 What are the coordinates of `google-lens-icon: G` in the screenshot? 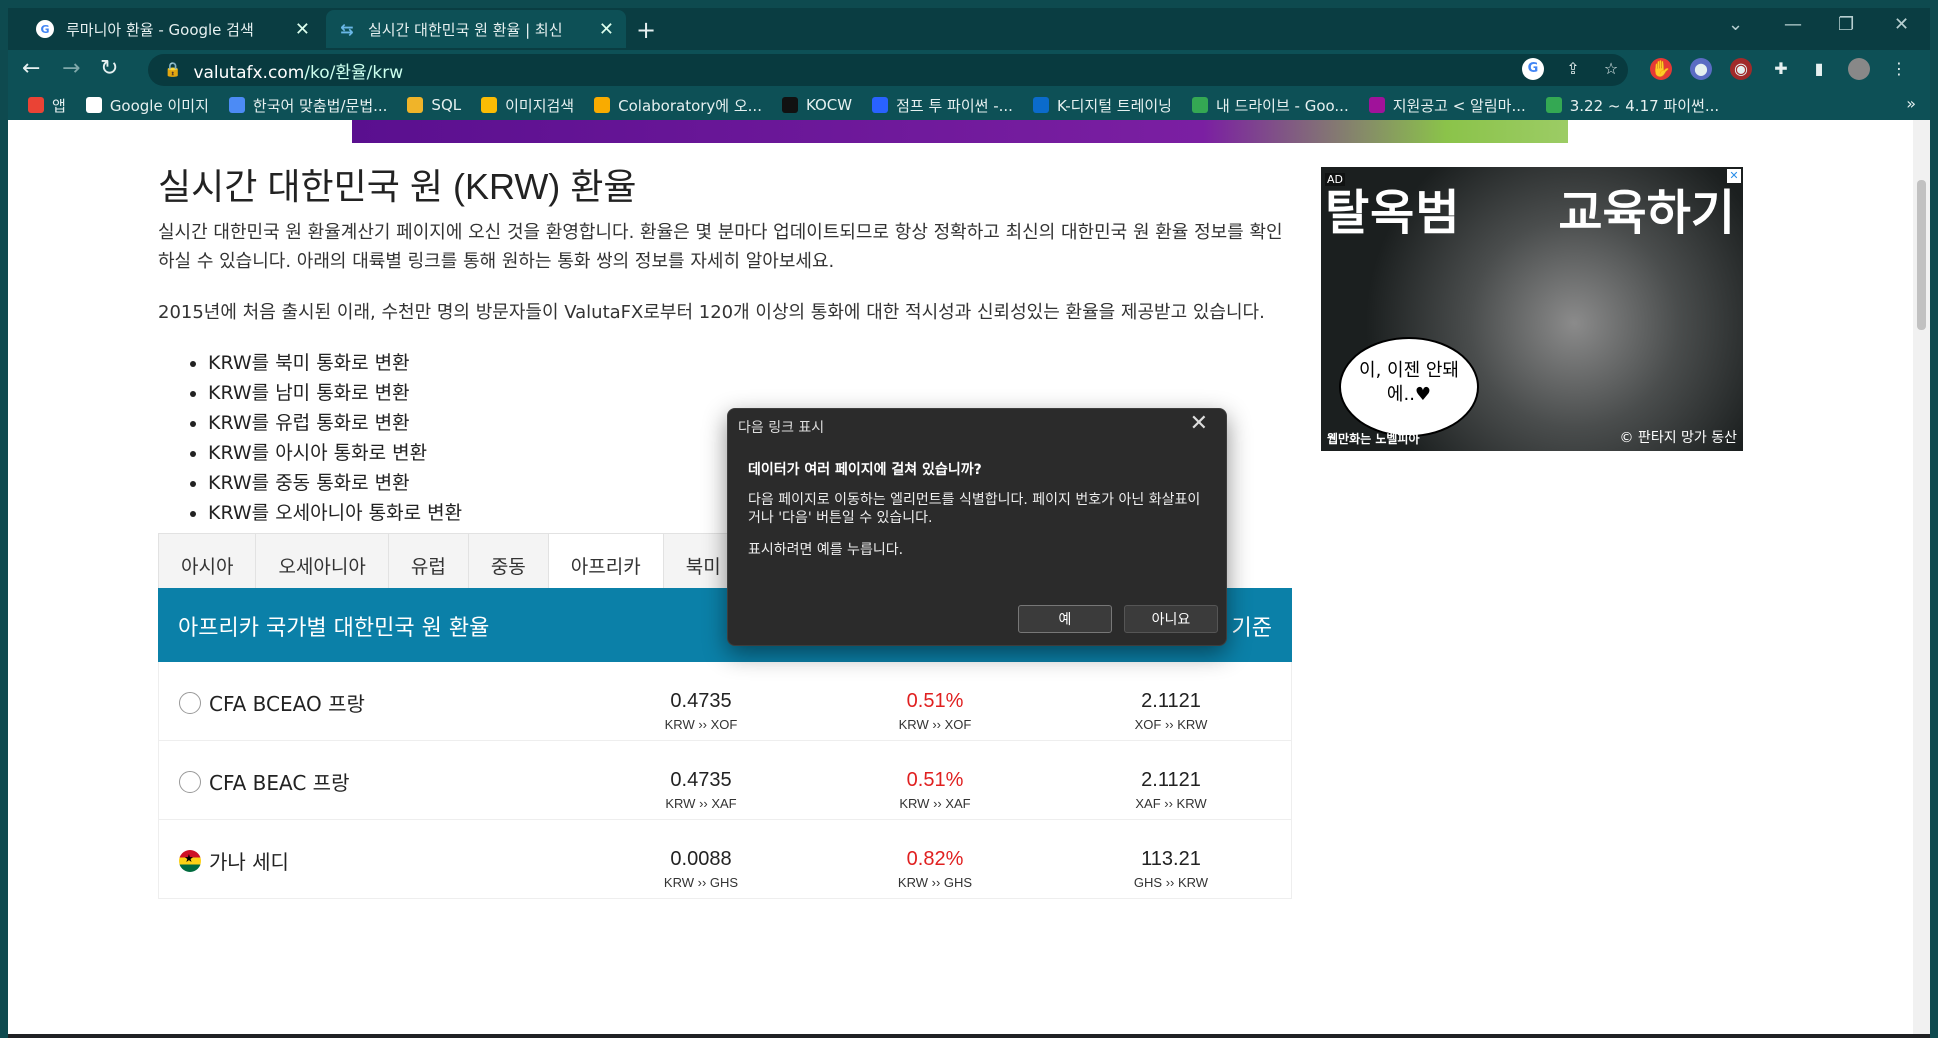 It's located at (1533, 69).